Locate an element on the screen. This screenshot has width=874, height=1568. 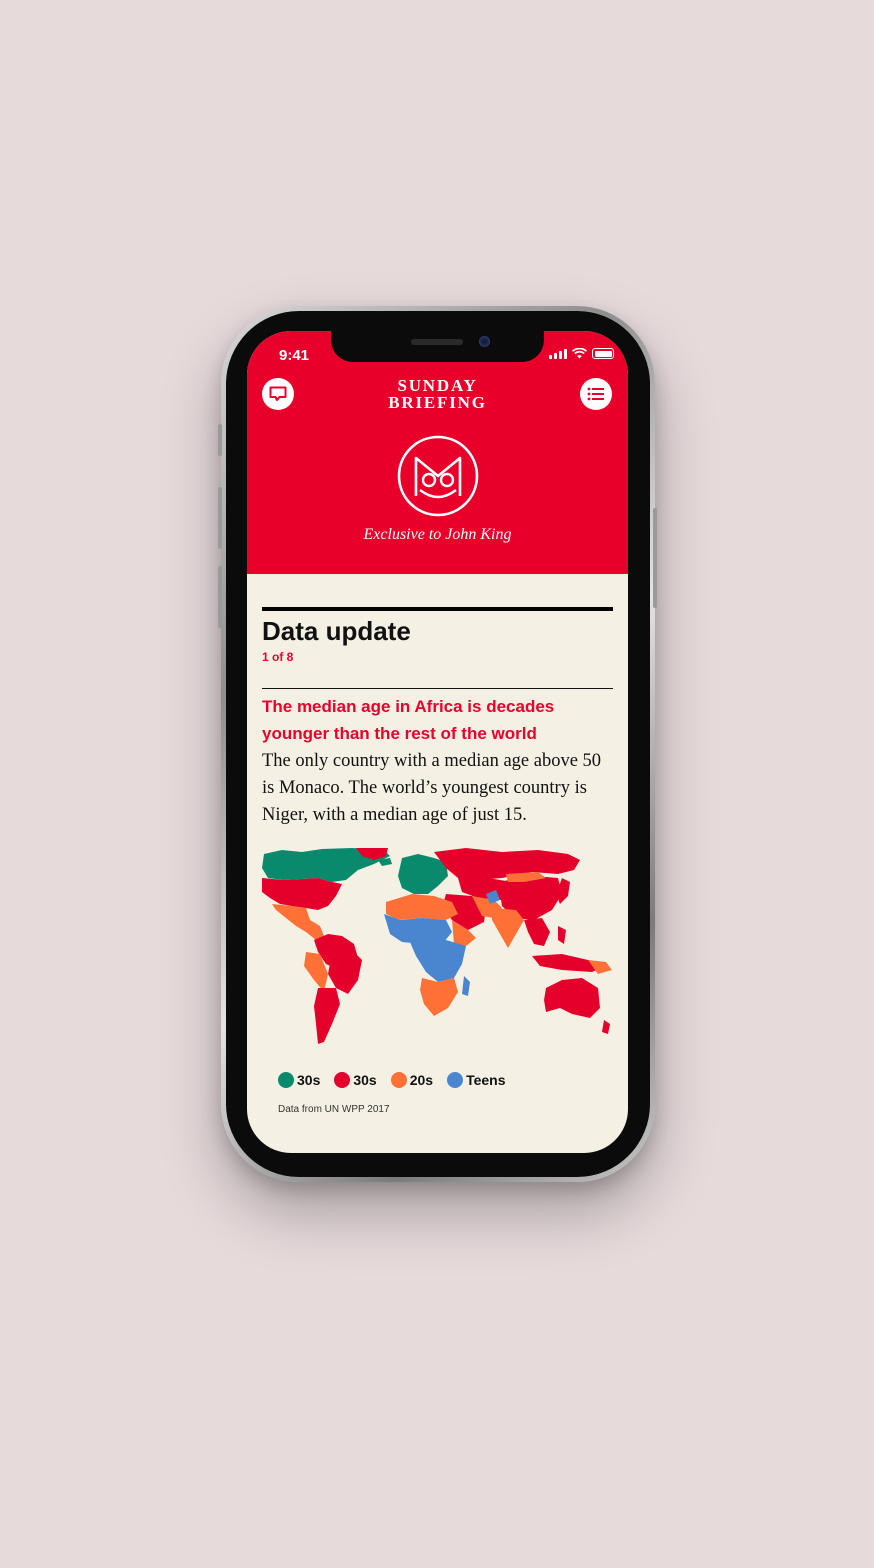
status-icons is located at coordinates (581, 353).